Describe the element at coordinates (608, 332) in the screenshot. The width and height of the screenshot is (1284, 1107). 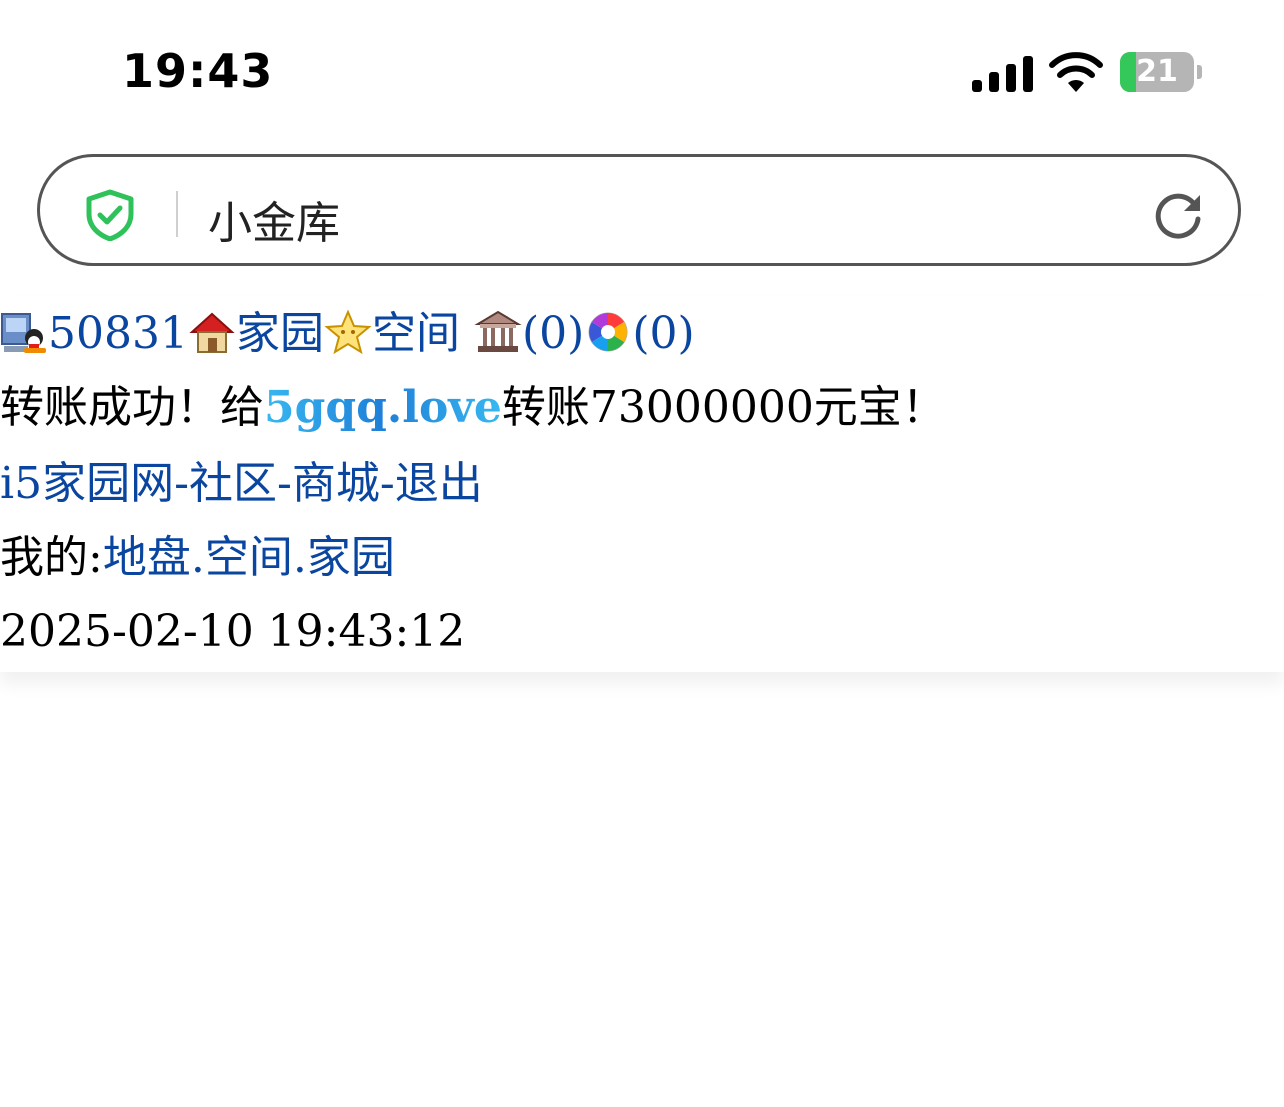
I see `pinwheel-icon` at that location.